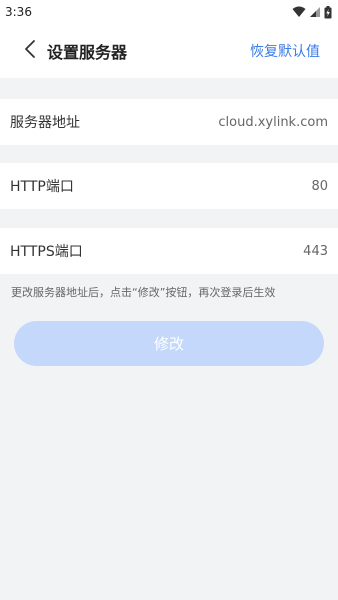 The width and height of the screenshot is (338, 600). I want to click on back-arrow-icon, so click(30, 51).